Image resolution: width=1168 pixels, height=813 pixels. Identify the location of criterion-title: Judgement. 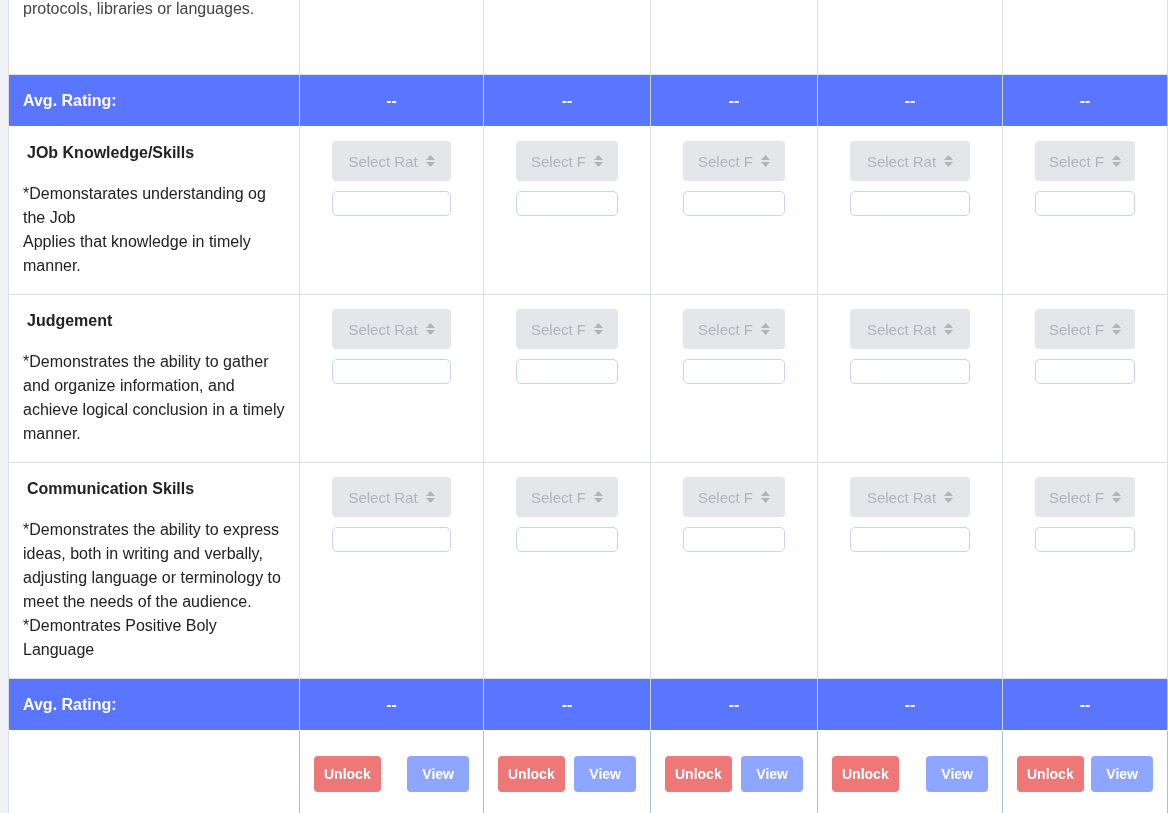
(70, 321).